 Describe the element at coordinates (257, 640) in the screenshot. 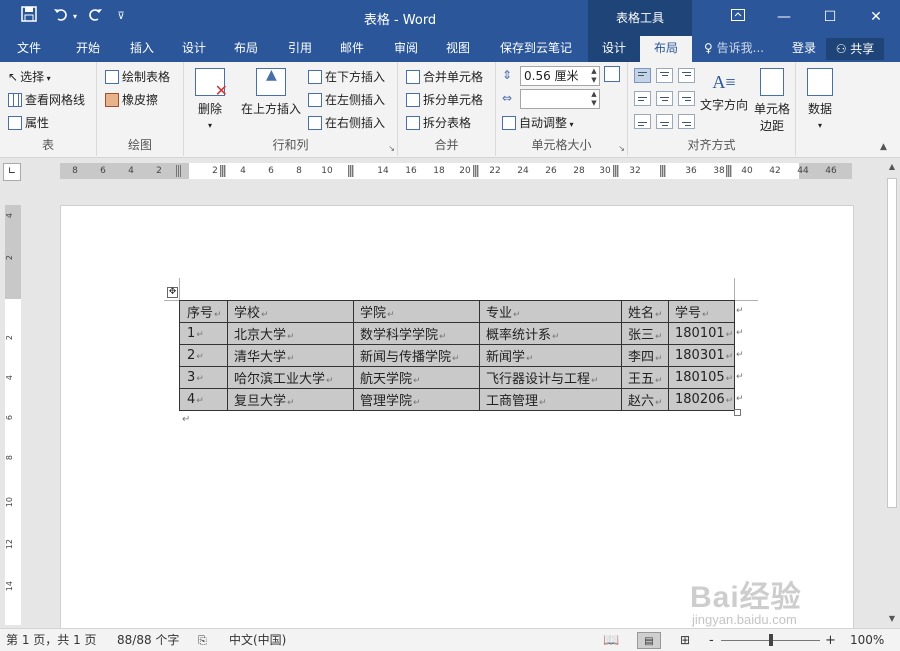

I see `language-indicator: 中文(中国)` at that location.